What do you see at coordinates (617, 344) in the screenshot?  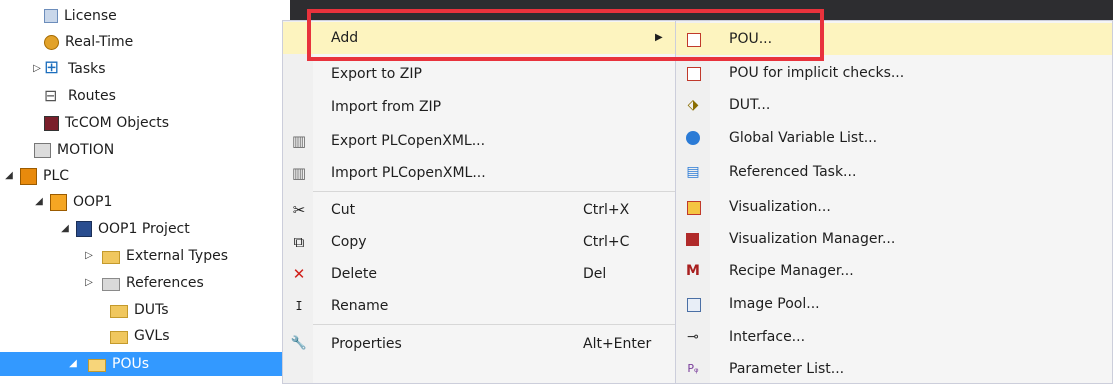 I see `shortcut-label: Alt+Enter` at bounding box center [617, 344].